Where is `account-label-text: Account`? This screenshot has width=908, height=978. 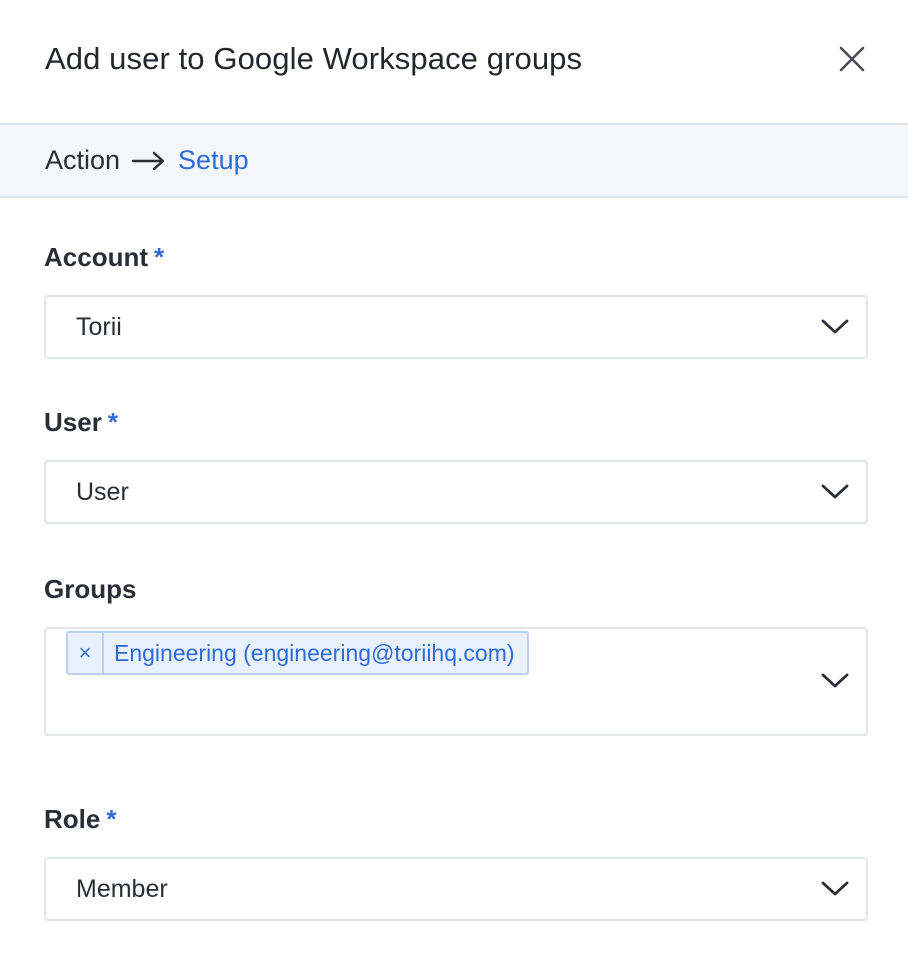
account-label-text: Account is located at coordinates (96, 257).